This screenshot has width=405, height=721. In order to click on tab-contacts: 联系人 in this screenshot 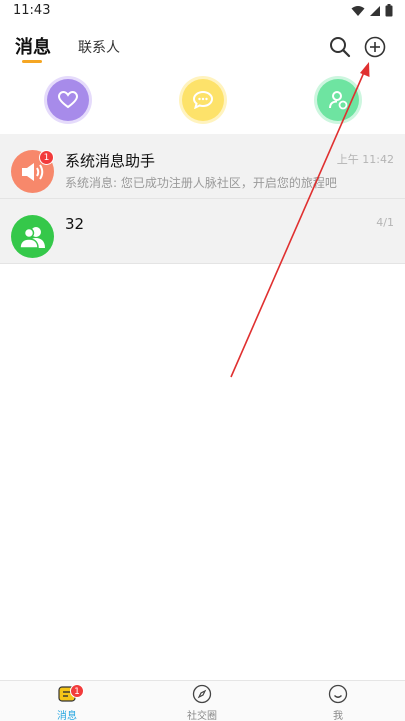, I will do `click(99, 47)`.